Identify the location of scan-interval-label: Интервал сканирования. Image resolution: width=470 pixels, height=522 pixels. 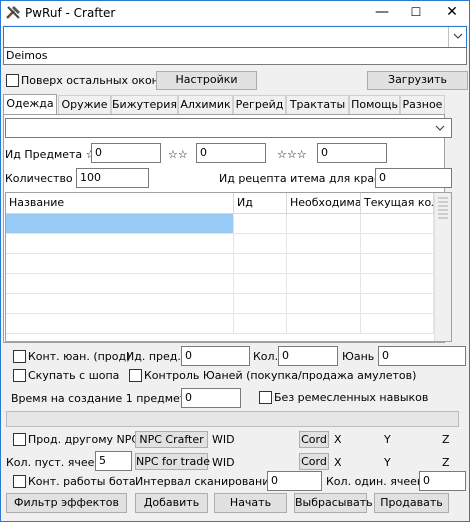
(205, 481).